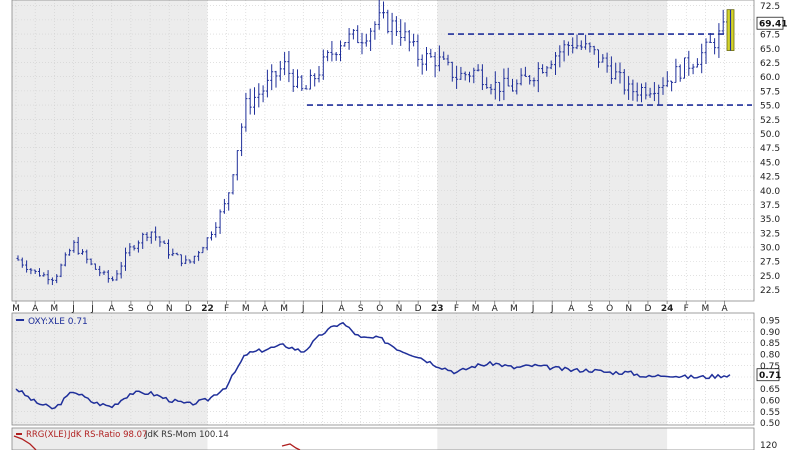  I want to click on rrg-legend-label: RRG(XLE), so click(46, 435).